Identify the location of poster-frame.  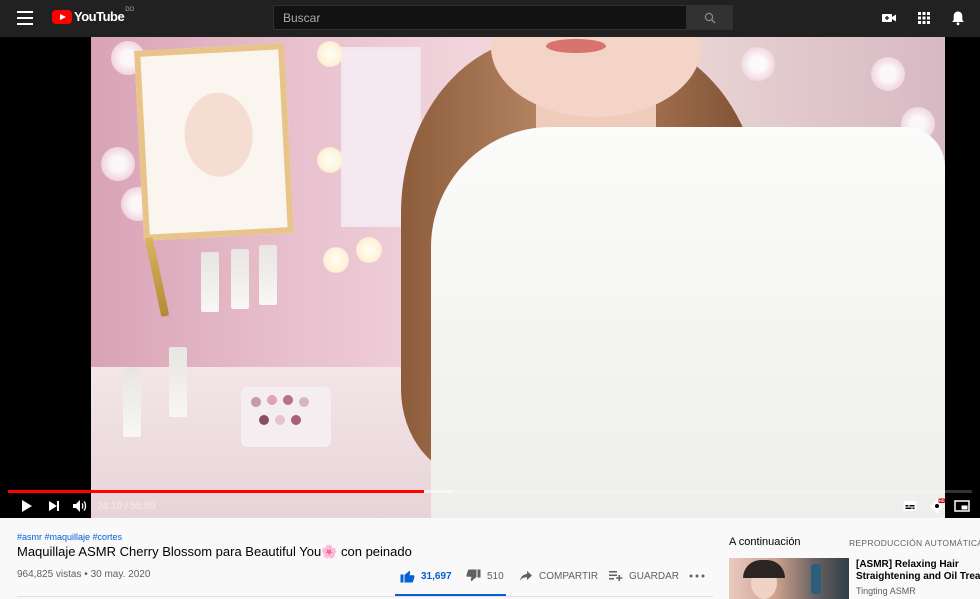
(214, 142).